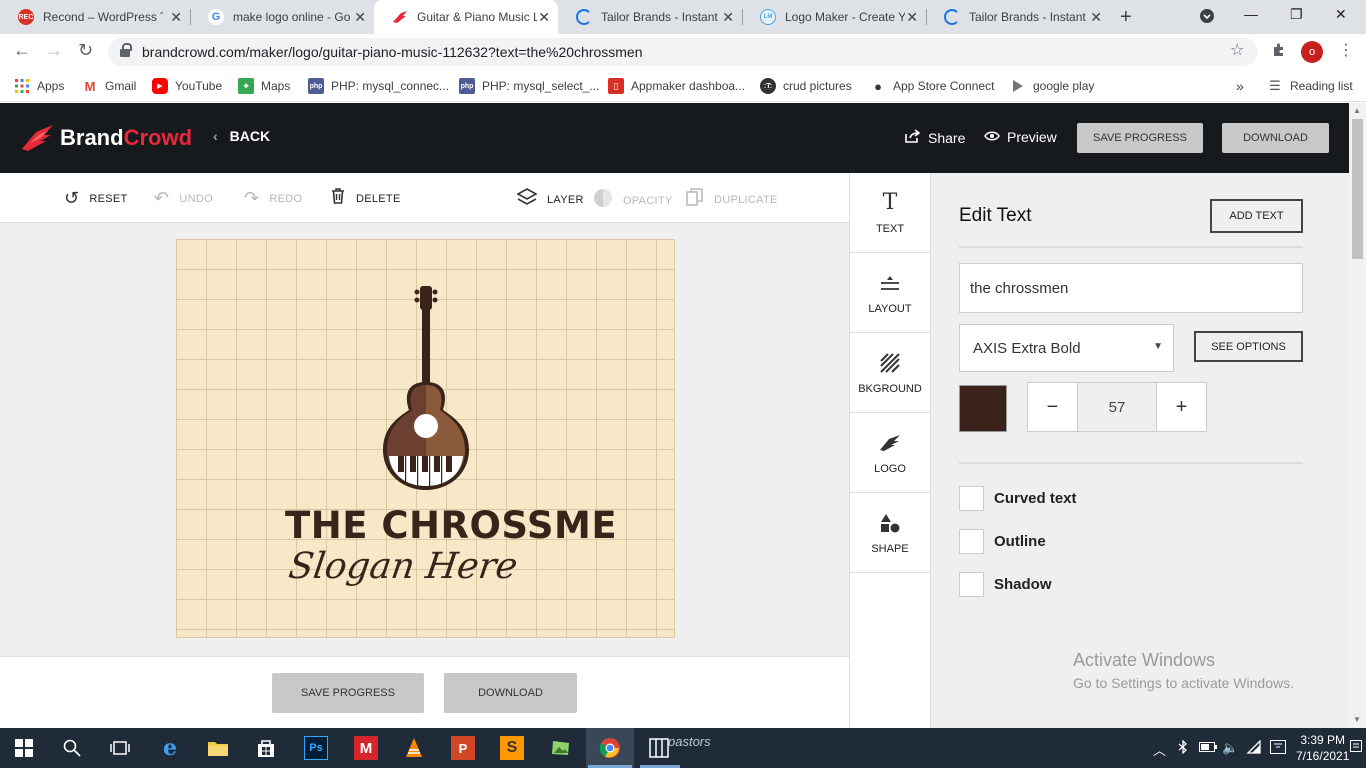 The height and width of the screenshot is (768, 1366). What do you see at coordinates (983, 408) in the screenshot?
I see `text-color-swatch` at bounding box center [983, 408].